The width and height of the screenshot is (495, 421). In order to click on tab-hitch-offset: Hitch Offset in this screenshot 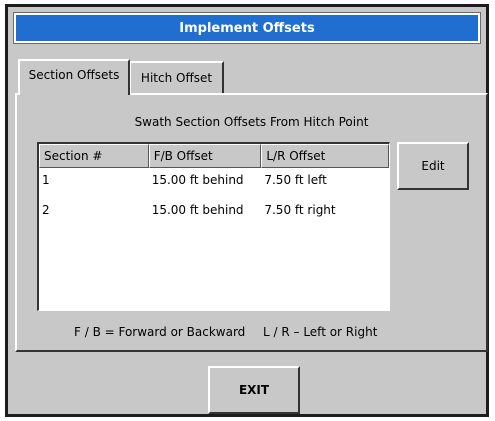, I will do `click(177, 77)`.